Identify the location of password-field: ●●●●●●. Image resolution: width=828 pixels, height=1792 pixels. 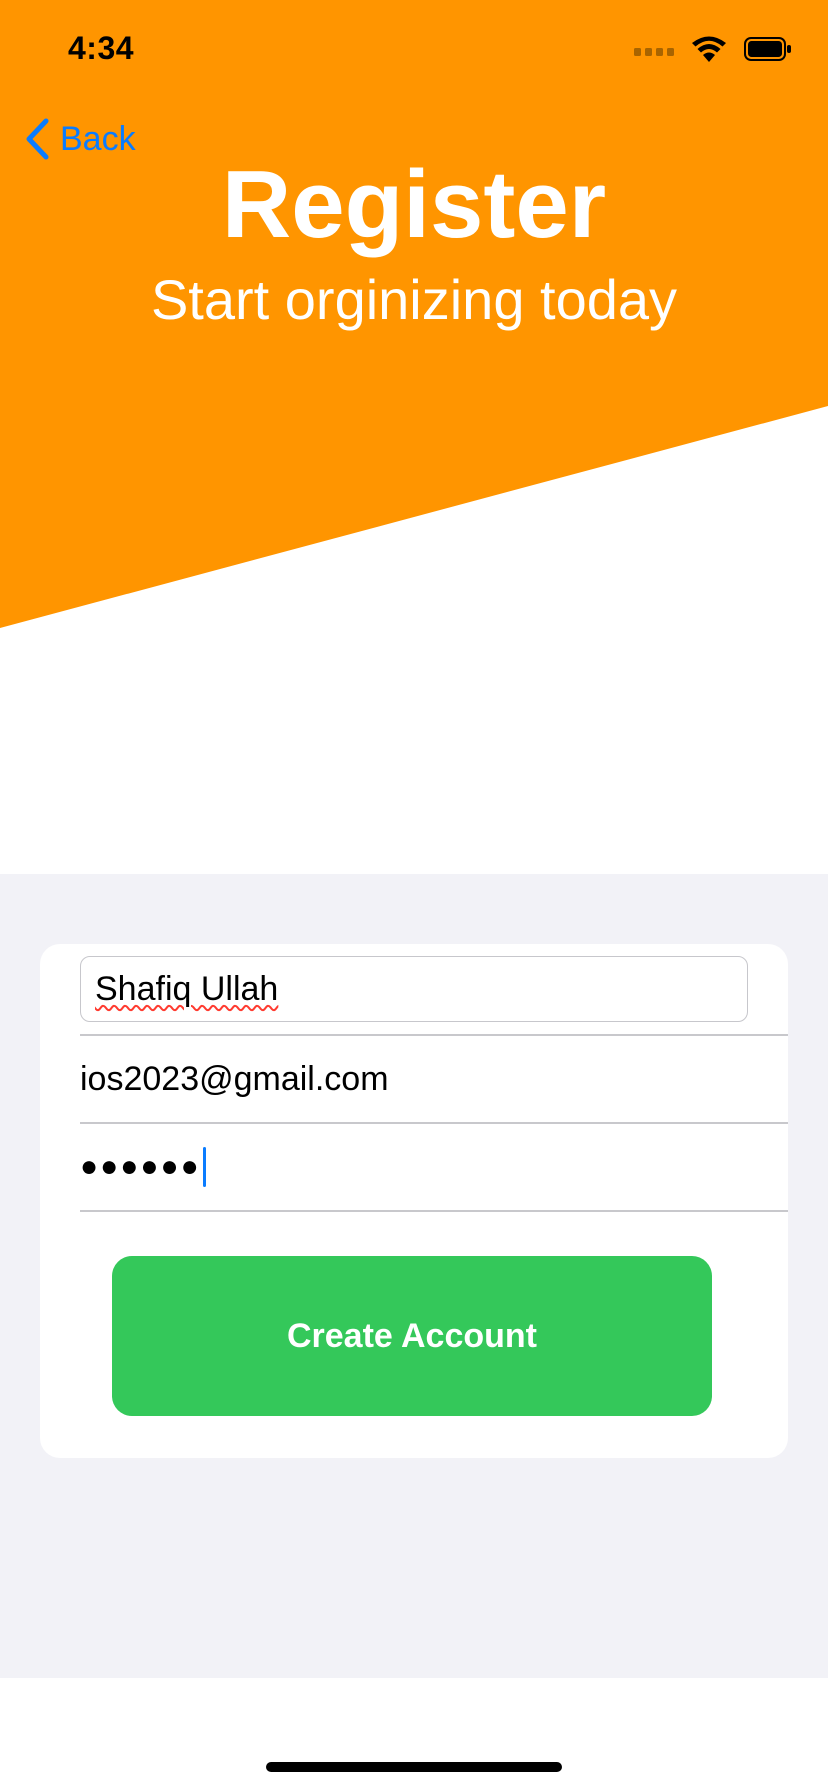
(434, 1167).